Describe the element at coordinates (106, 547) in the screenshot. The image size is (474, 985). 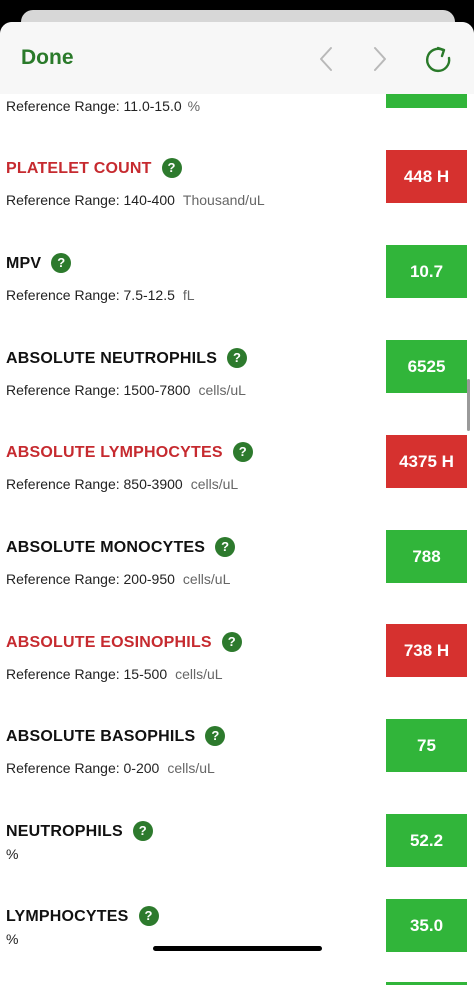
I see `test-name-text: ABSOLUTE MONOCYTES` at that location.